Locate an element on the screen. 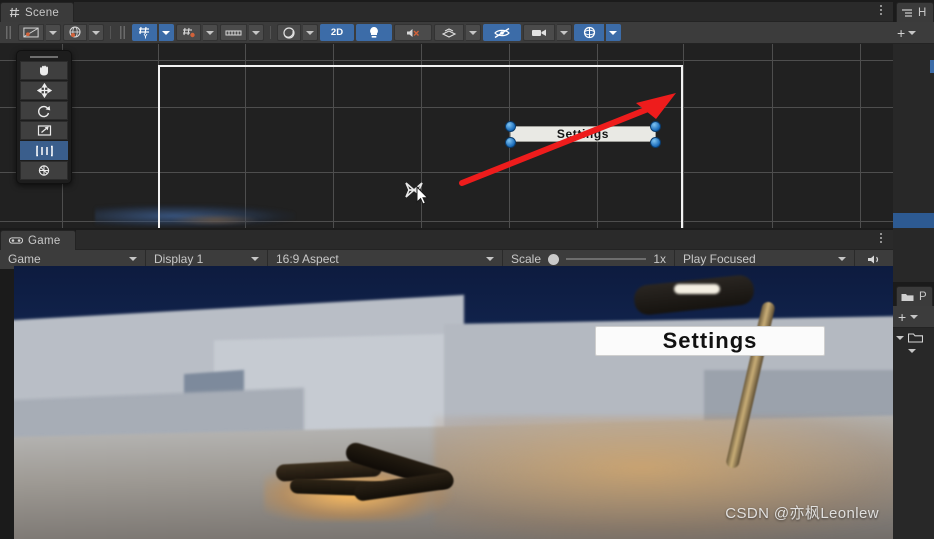 The height and width of the screenshot is (539, 934). tab-hierarchy-label: H is located at coordinates (922, 12).